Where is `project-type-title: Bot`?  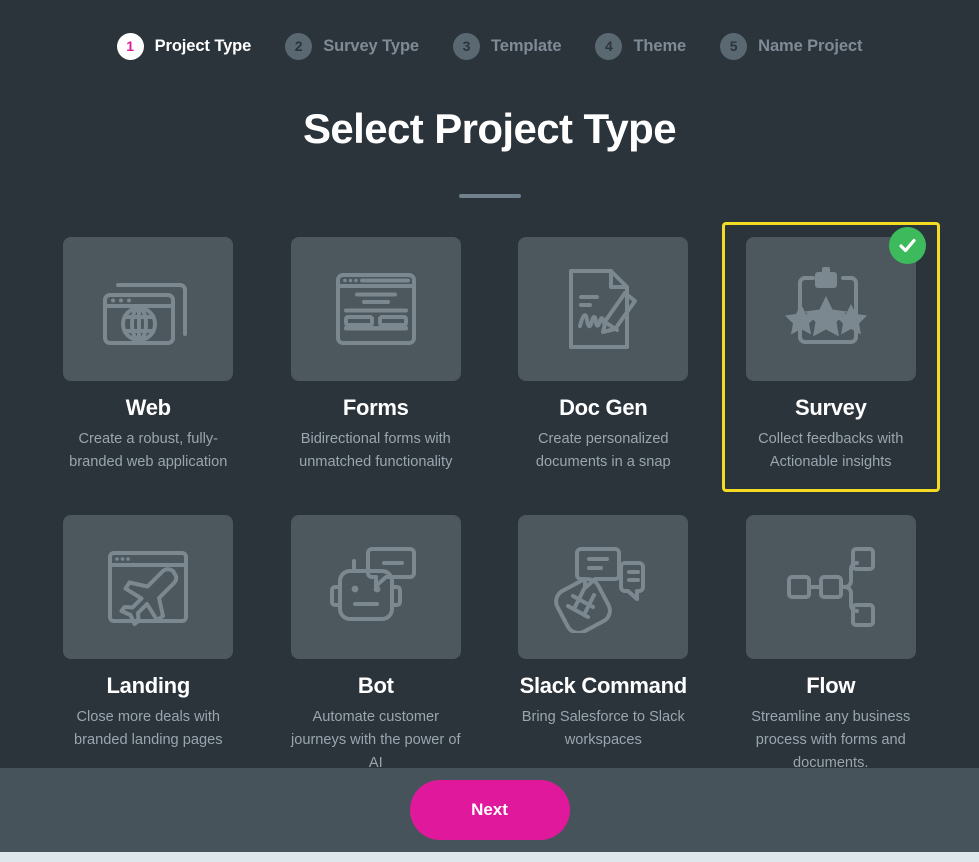
project-type-title: Bot is located at coordinates (375, 686).